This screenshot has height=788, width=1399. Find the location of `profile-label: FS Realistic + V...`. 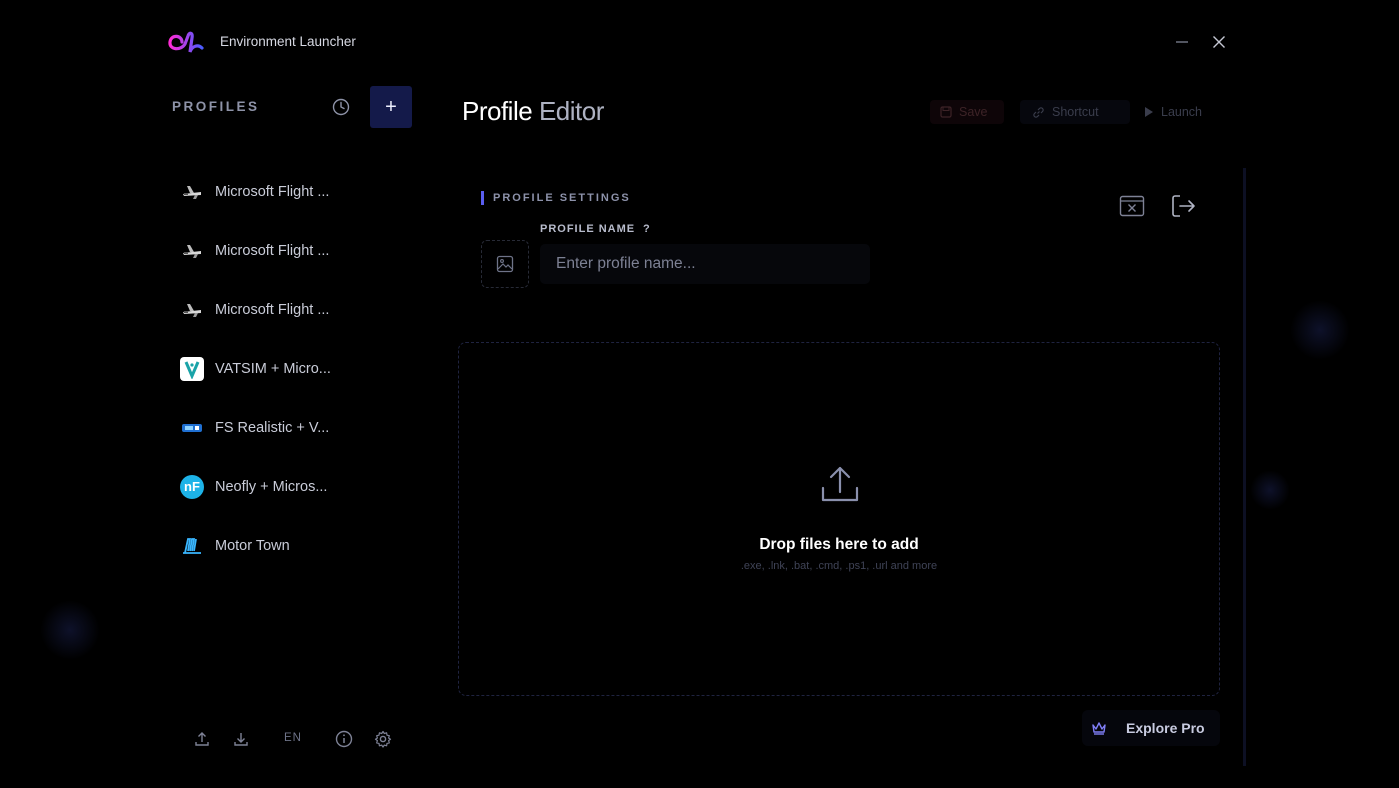

profile-label: FS Realistic + V... is located at coordinates (272, 427).